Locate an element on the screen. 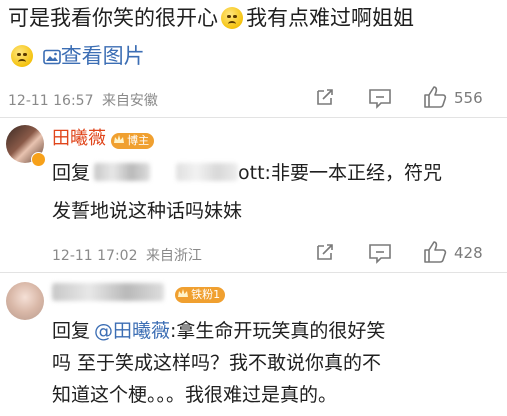 The width and height of the screenshot is (507, 416). comment-line3: 知道这个梗。。。我很难过是真的。 is located at coordinates (195, 395).